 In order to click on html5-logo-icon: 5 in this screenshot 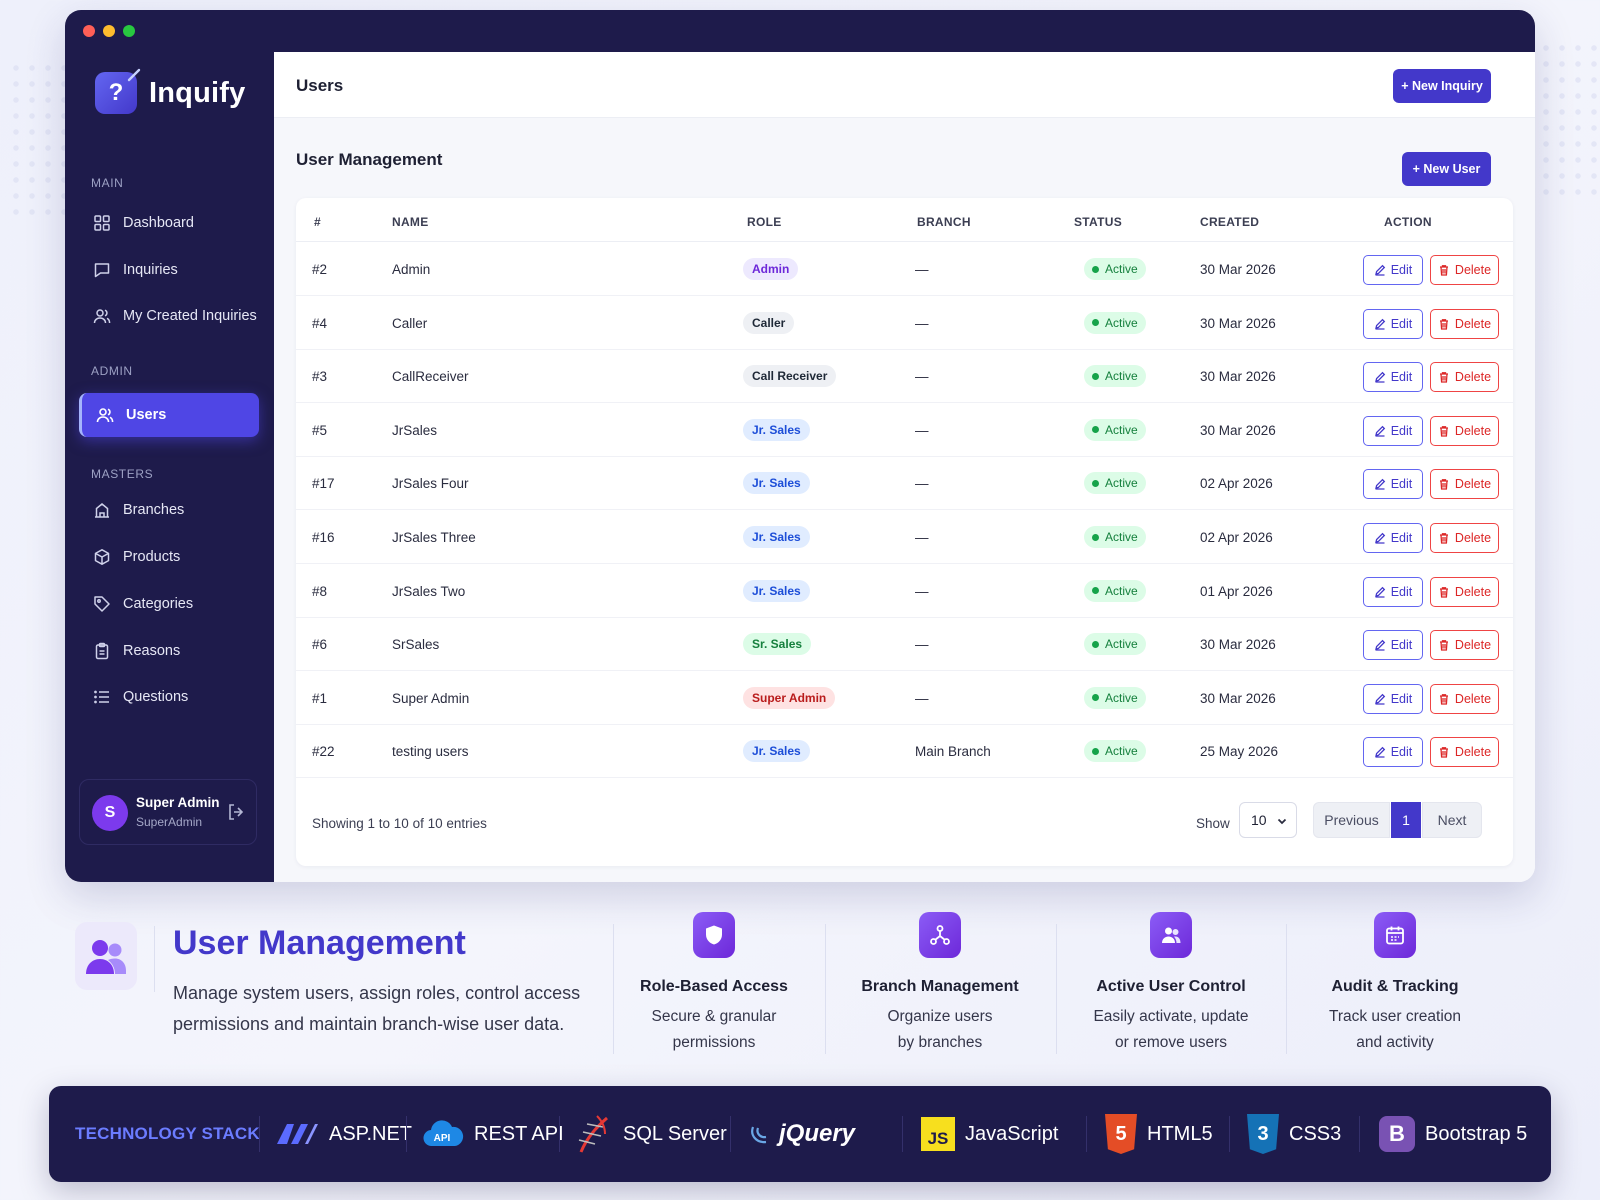, I will do `click(1121, 1134)`.